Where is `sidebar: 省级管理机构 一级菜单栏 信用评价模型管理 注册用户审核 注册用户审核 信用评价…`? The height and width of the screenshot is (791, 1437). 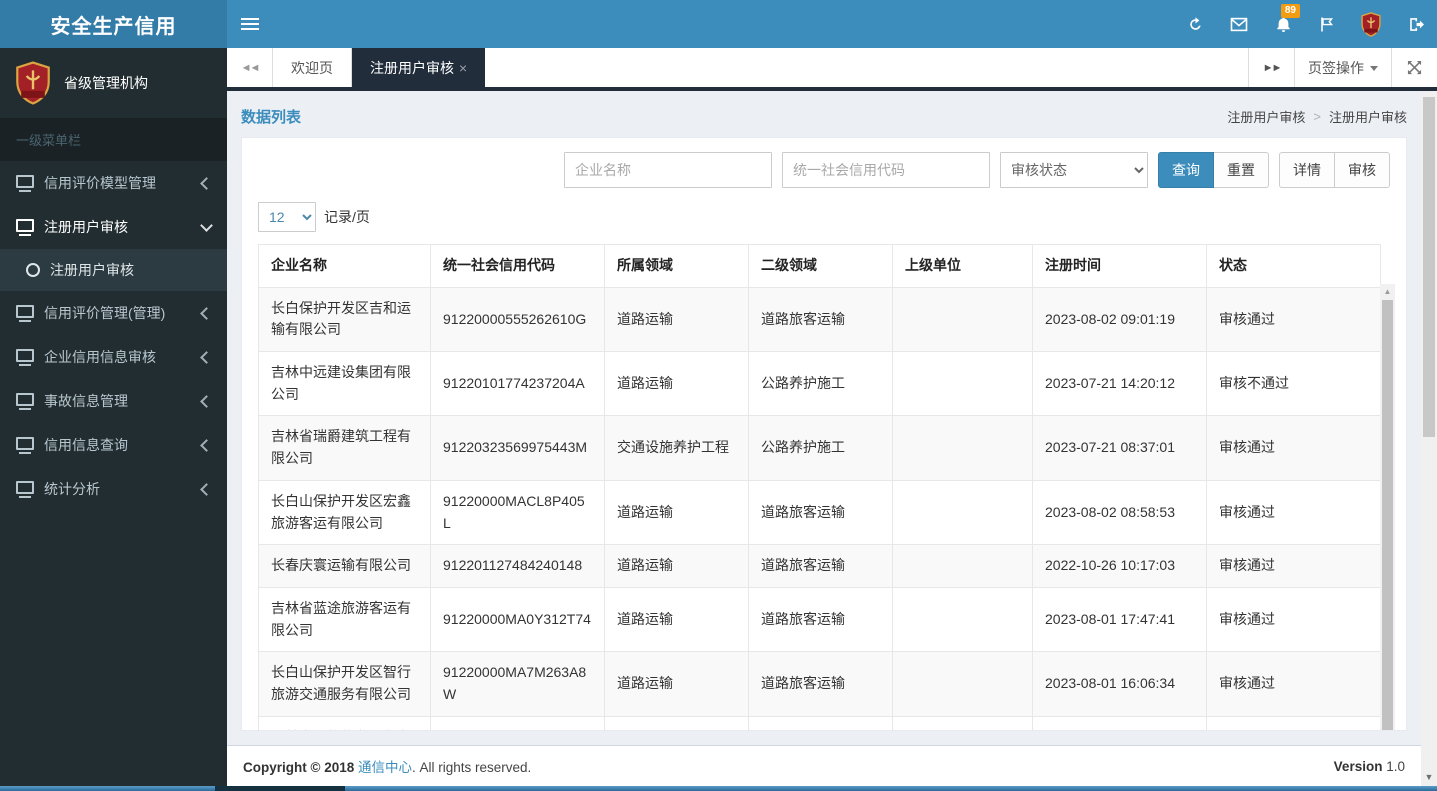 sidebar: 省级管理机构 一级菜单栏 信用评价模型管理 注册用户审核 注册用户审核 信用评价… is located at coordinates (113, 417).